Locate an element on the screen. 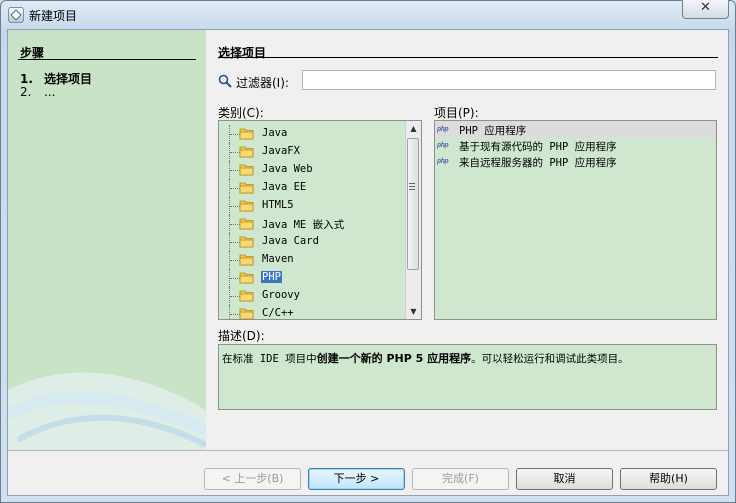 Image resolution: width=736 pixels, height=503 pixels. description-label: 描述(D): is located at coordinates (241, 336).